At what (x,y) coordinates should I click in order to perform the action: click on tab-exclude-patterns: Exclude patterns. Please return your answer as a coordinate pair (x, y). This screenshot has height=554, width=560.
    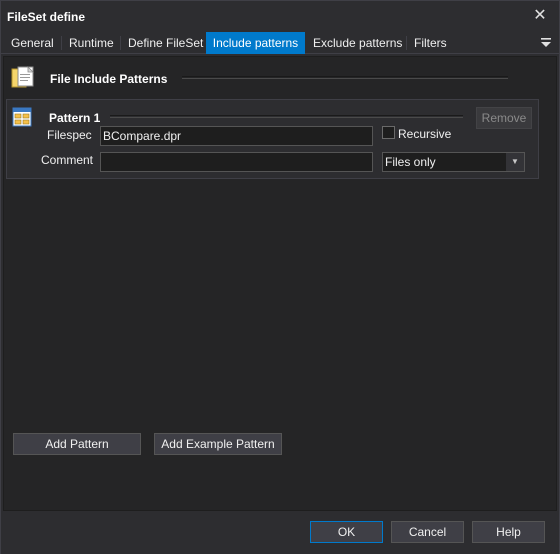
    Looking at the image, I should click on (357, 43).